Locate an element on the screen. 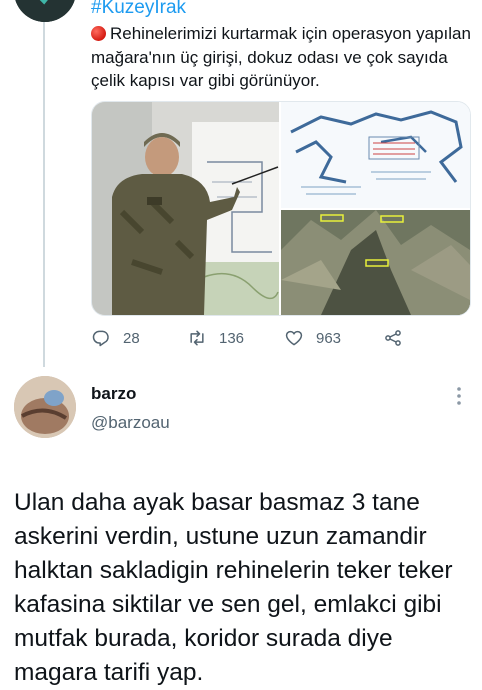  reply-author-avatar is located at coordinates (45, 407).